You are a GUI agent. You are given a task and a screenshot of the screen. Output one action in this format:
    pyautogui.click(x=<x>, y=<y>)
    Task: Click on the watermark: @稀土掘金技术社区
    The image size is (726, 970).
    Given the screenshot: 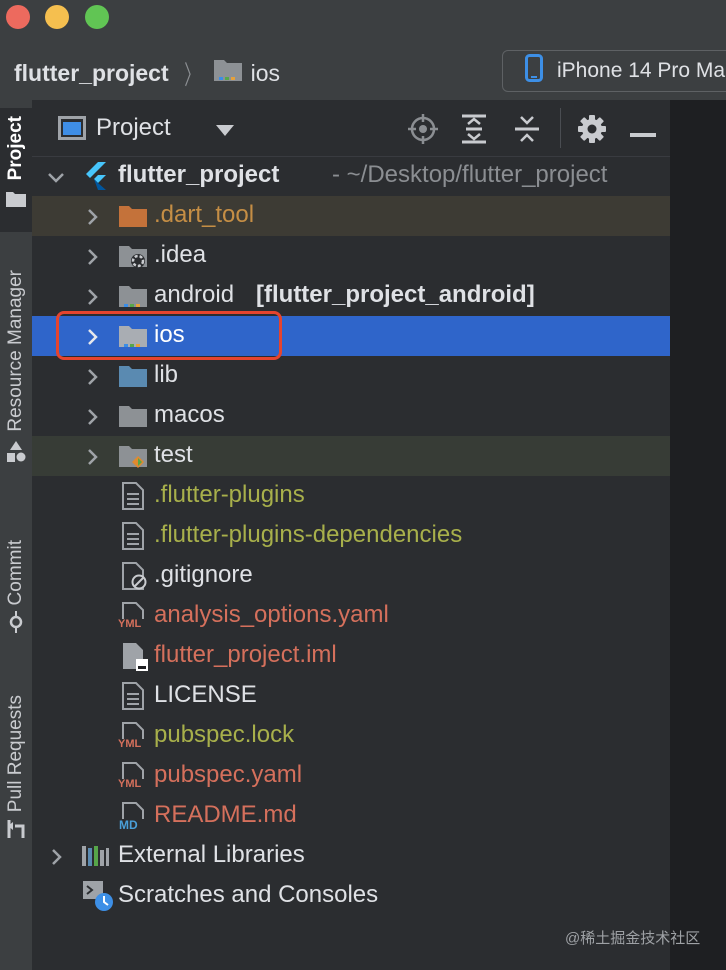 What is the action you would take?
    pyautogui.click(x=633, y=938)
    